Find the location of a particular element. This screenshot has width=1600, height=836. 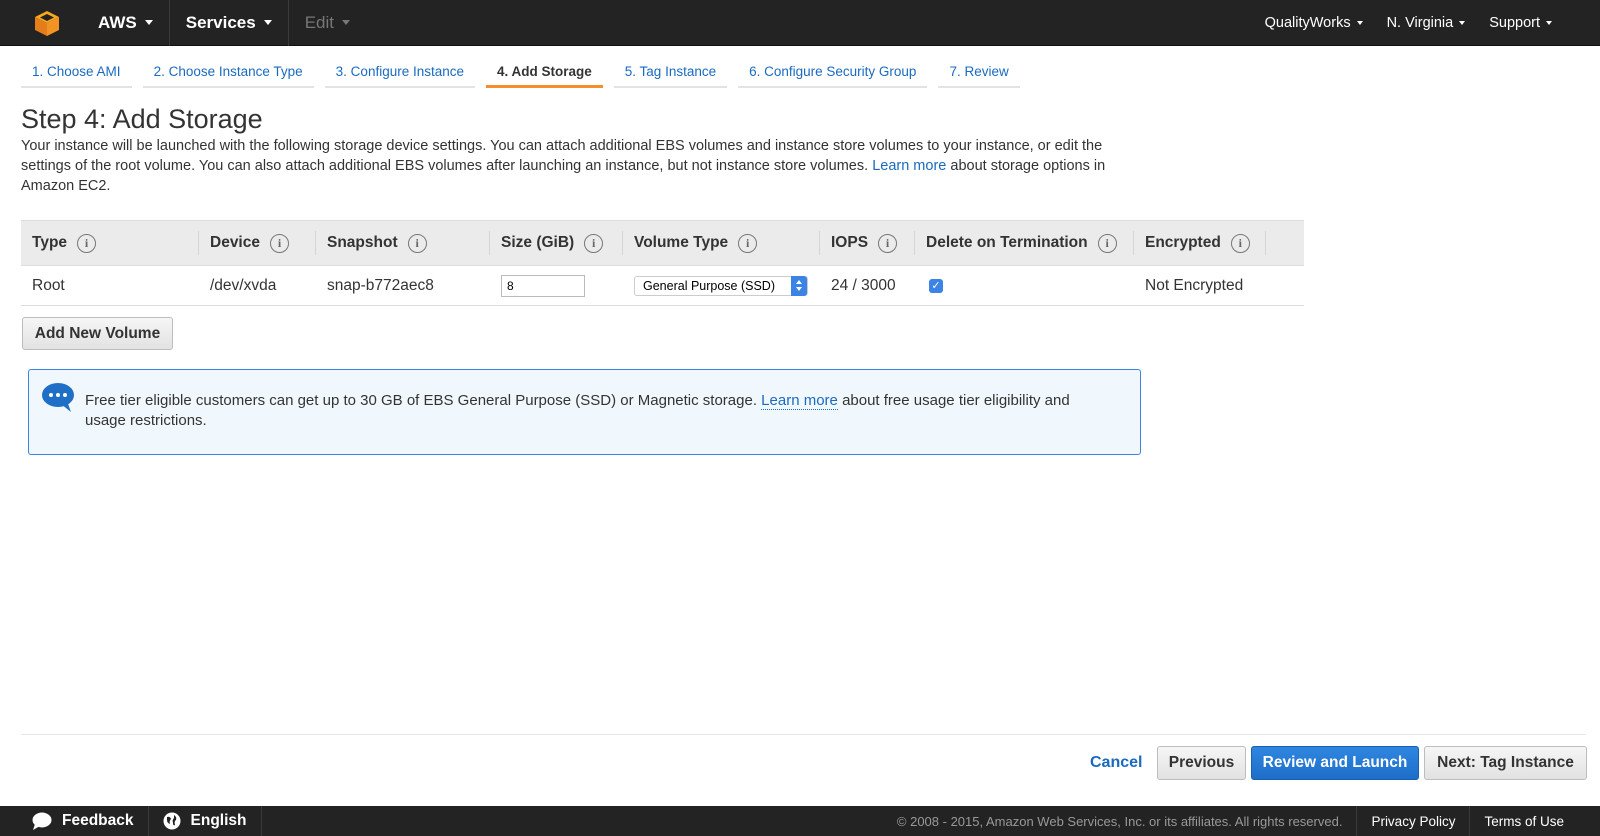

step-choose-ami: 1. Choose AMI is located at coordinates (76, 74).